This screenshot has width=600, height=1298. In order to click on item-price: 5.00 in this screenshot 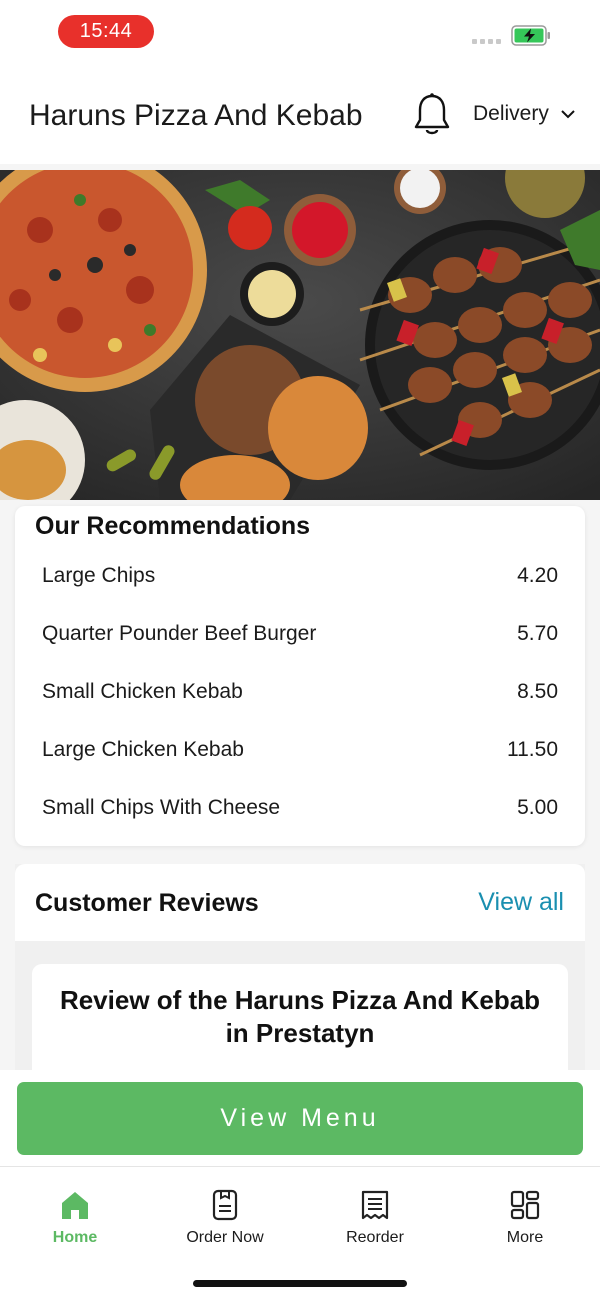, I will do `click(537, 807)`.